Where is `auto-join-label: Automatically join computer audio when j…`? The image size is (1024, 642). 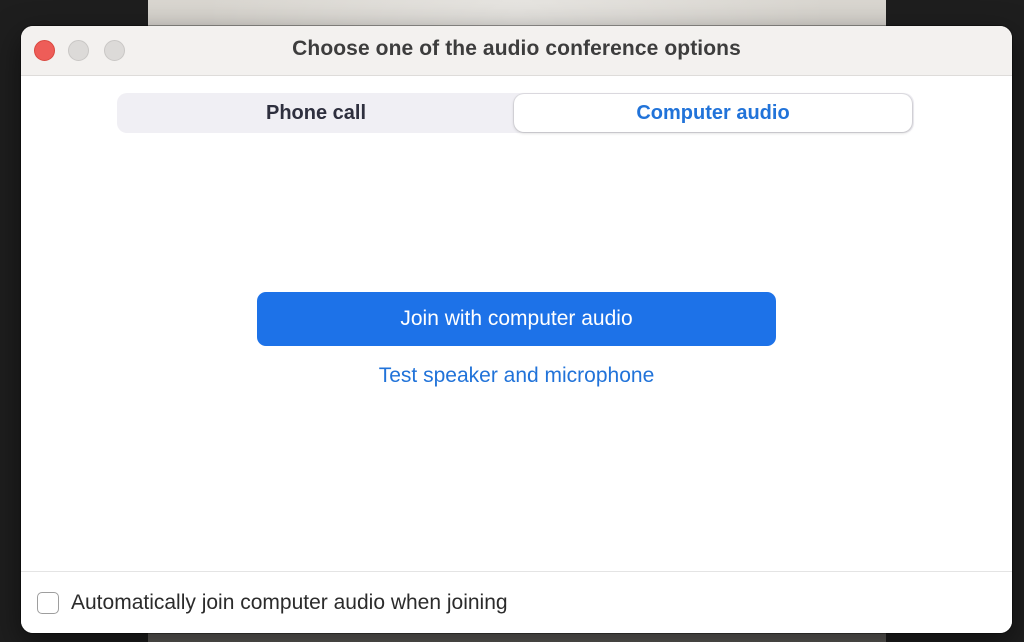 auto-join-label: Automatically join computer audio when j… is located at coordinates (289, 603).